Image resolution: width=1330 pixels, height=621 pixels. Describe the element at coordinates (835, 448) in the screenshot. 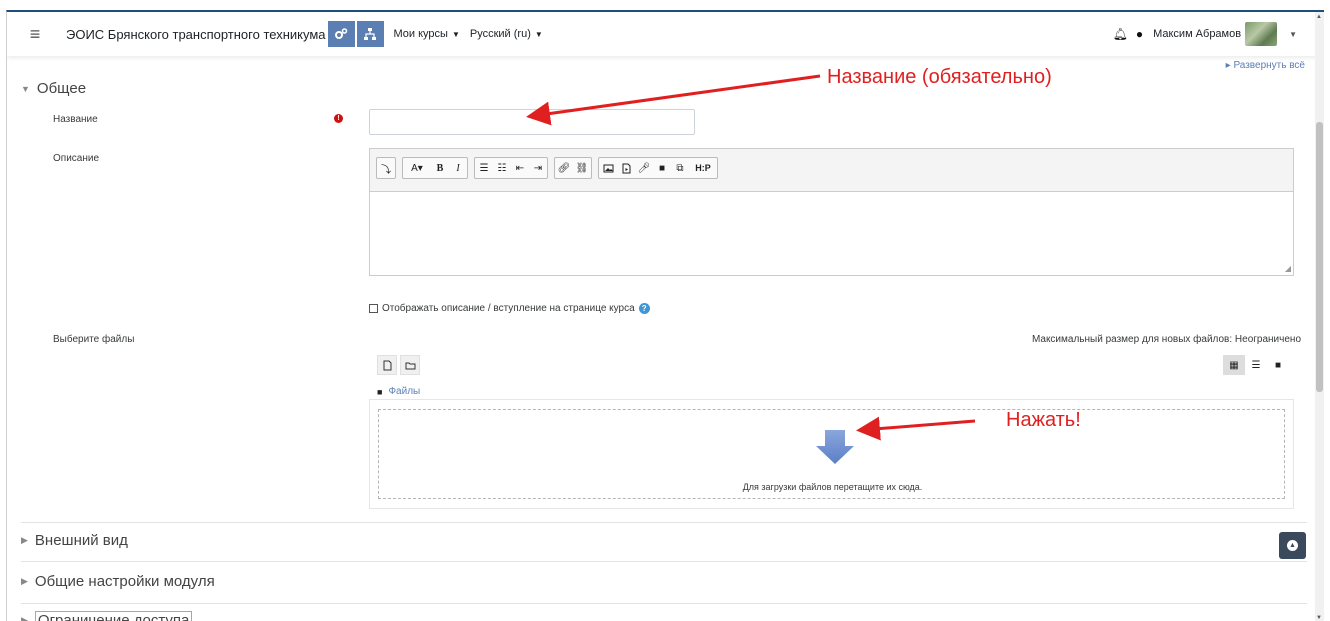

I see `upload-arrow-icon` at that location.